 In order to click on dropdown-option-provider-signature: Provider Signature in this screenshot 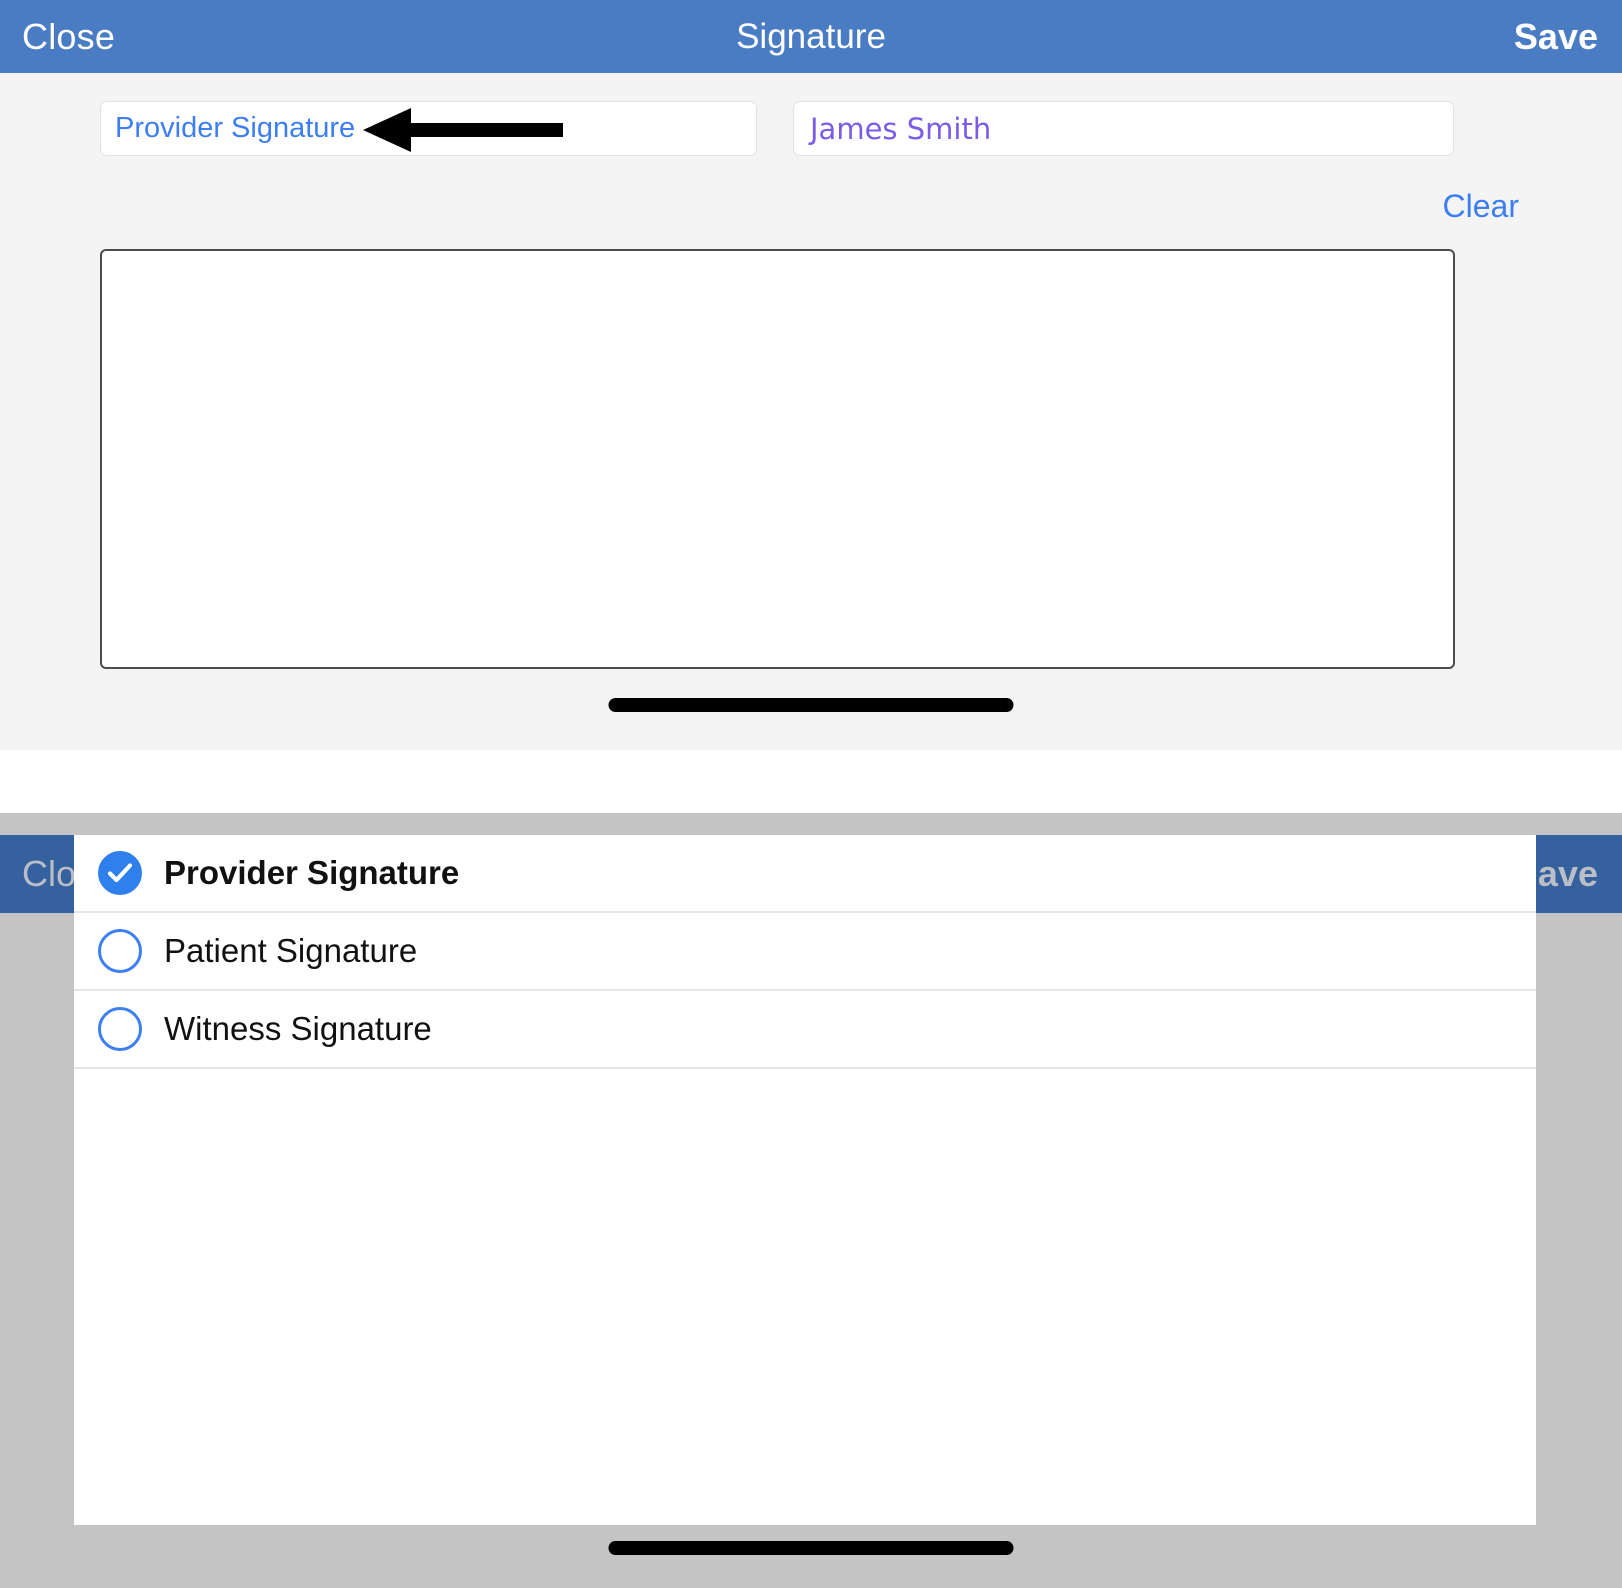, I will do `click(805, 874)`.